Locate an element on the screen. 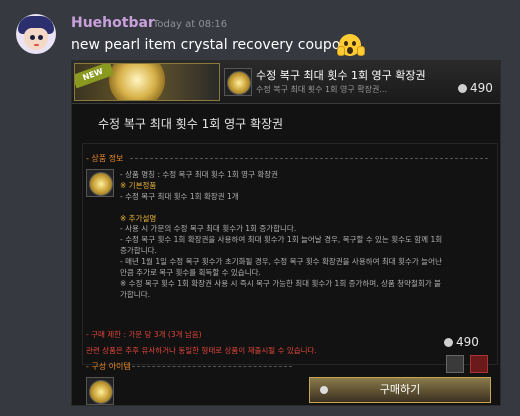  composition-label: - 구성 아이템 is located at coordinates (108, 366).